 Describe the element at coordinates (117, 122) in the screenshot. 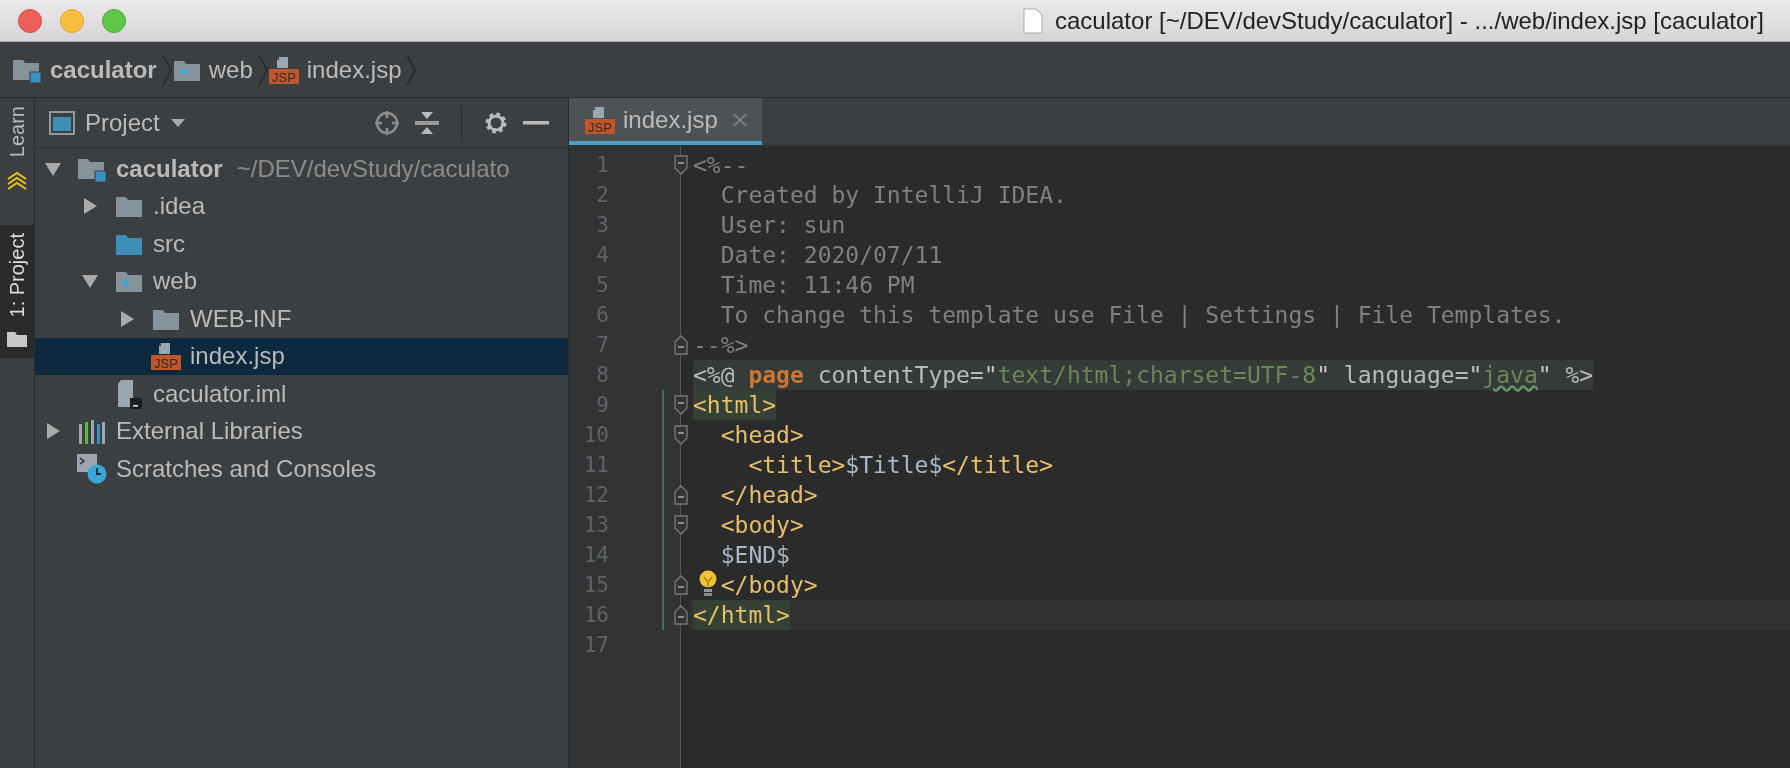

I see `view-selector: Project` at that location.